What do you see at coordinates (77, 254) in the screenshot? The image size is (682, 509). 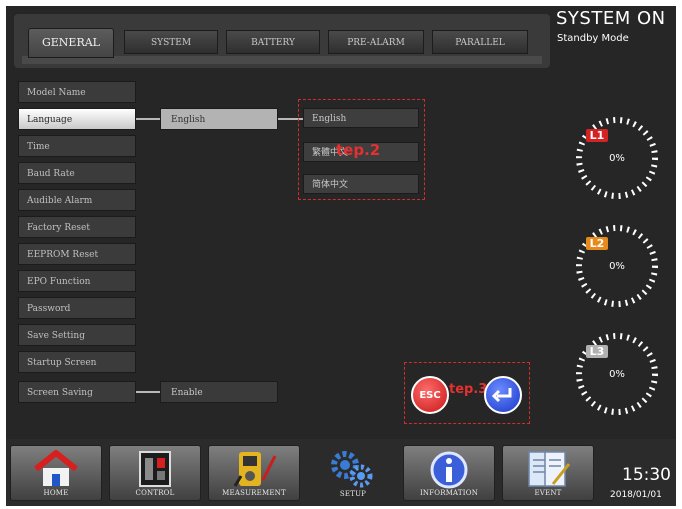 I see `setting-eeprom-reset: EEPROM Reset` at bounding box center [77, 254].